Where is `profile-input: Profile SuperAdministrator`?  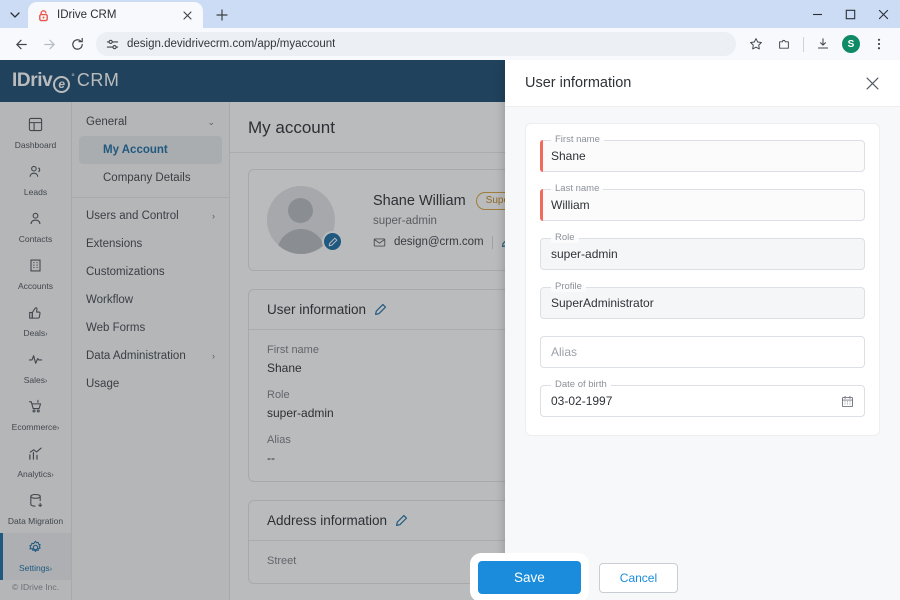 profile-input: Profile SuperAdministrator is located at coordinates (702, 300).